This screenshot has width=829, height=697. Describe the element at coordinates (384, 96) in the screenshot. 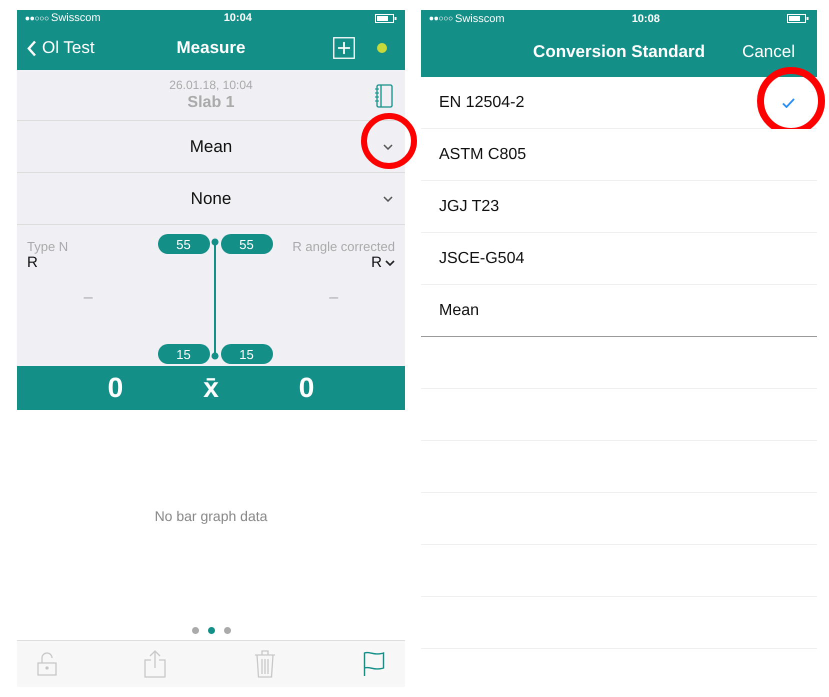

I see `notebook-icon` at that location.